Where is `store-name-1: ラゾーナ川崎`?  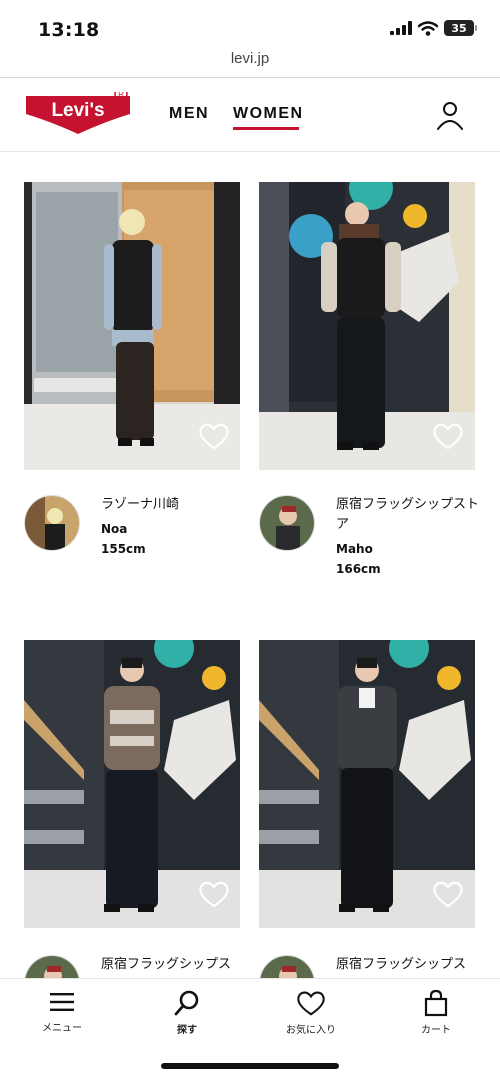
store-name-1: ラゾーナ川崎 is located at coordinates (140, 504).